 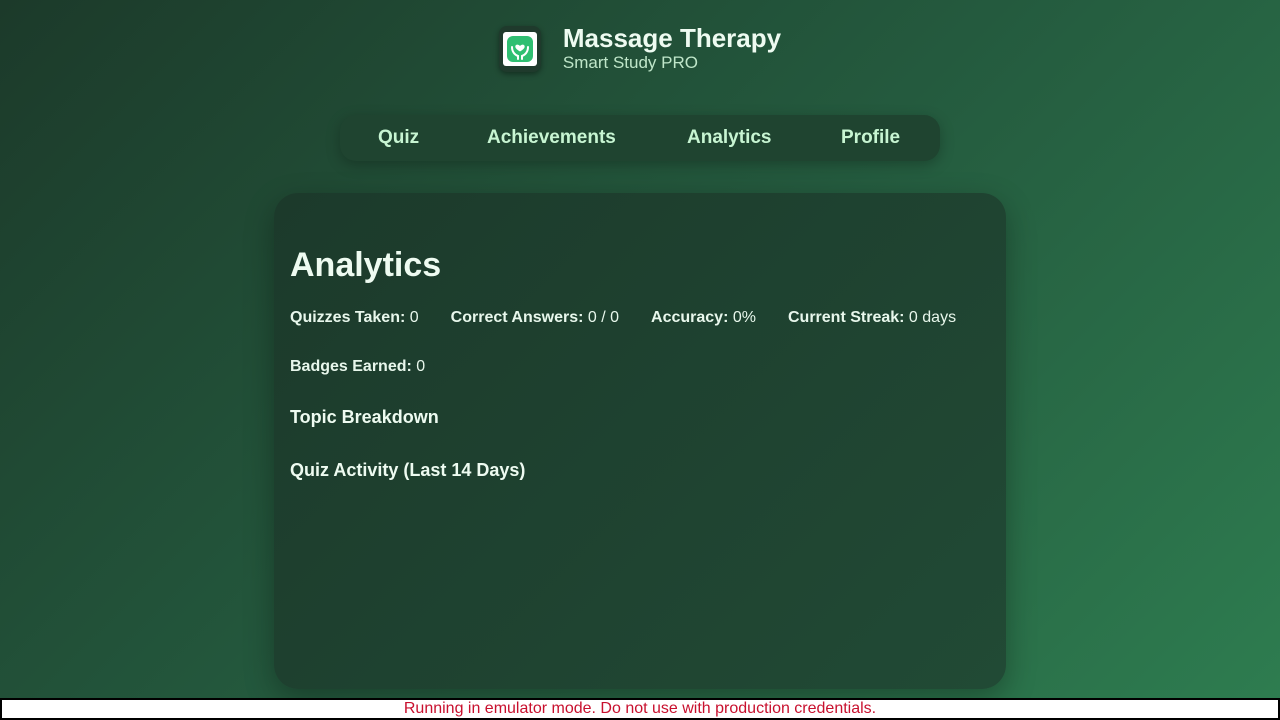 What do you see at coordinates (630, 62) in the screenshot?
I see `app-subtitle: Smart Study PRO` at bounding box center [630, 62].